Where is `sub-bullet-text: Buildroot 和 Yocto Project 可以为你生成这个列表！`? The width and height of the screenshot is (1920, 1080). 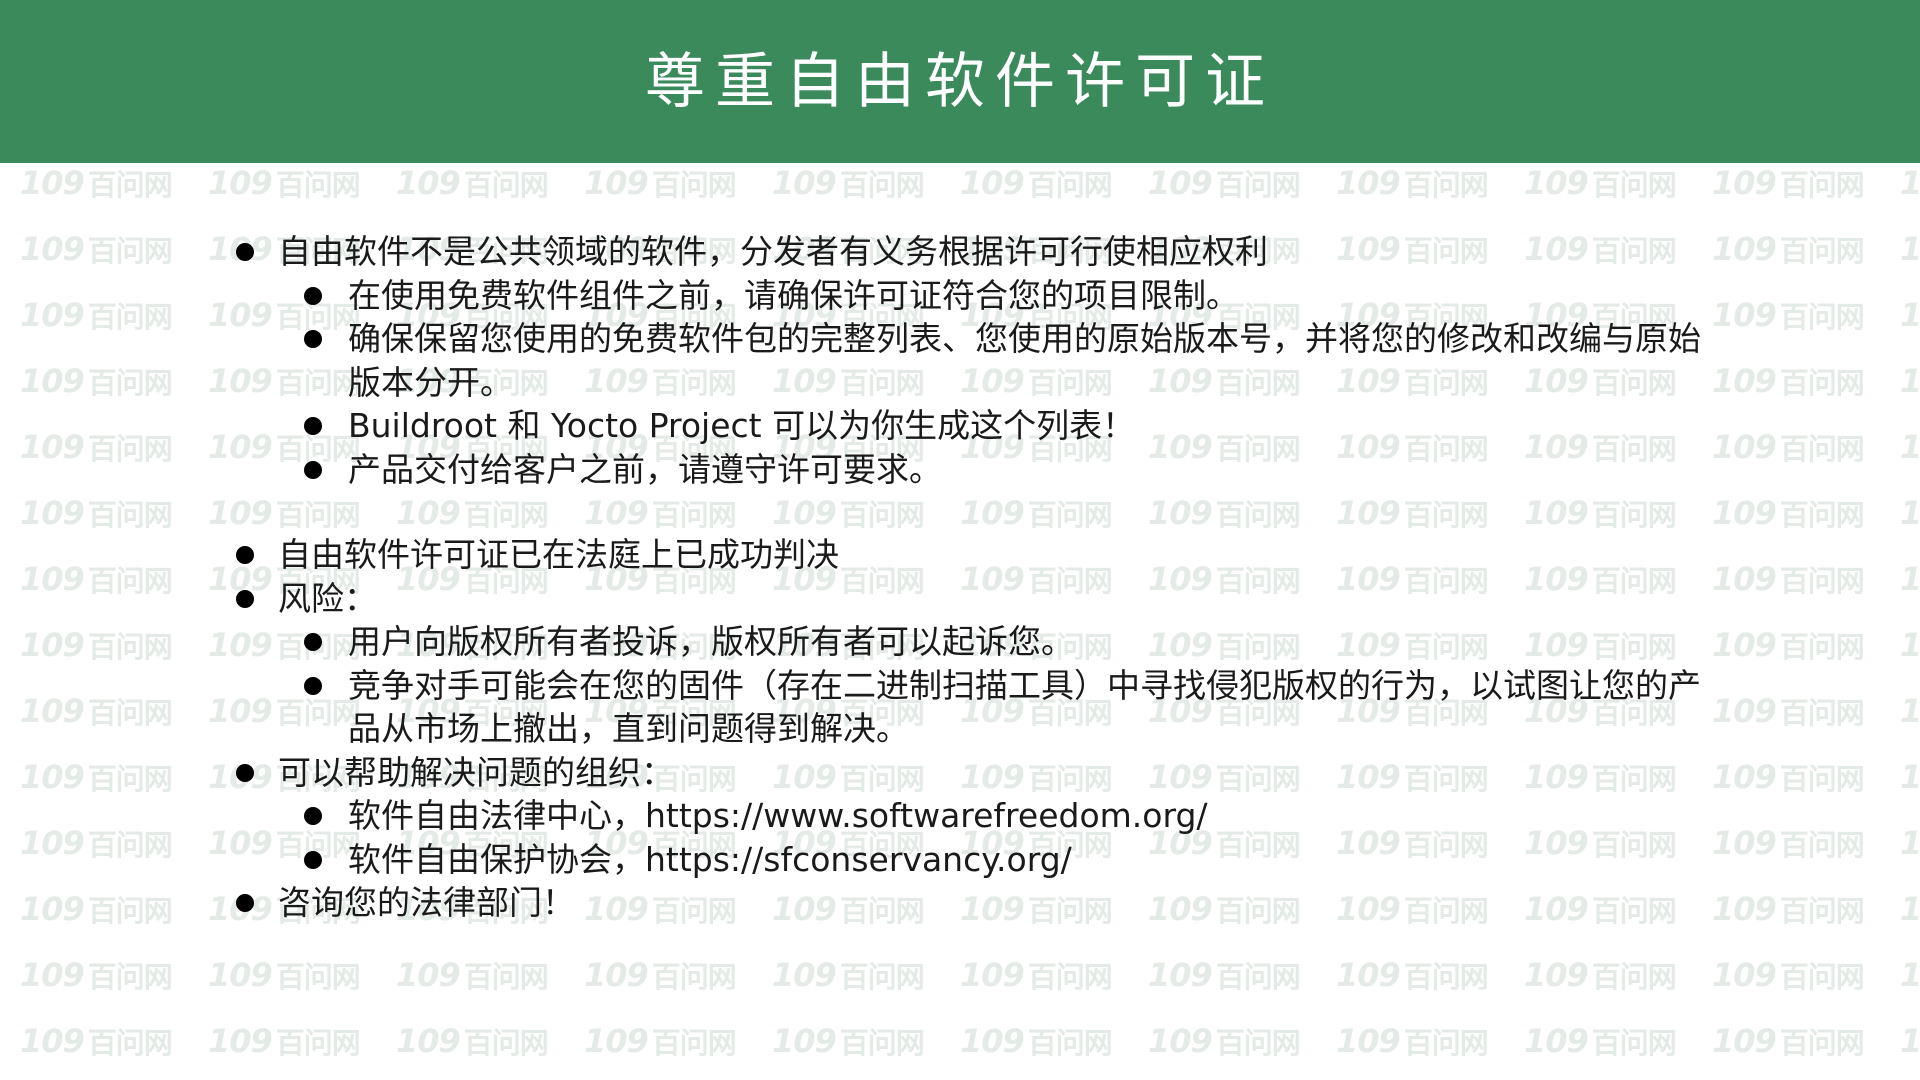 sub-bullet-text: Buildroot 和 Yocto Project 可以为你生成这个列表！ is located at coordinates (742, 425).